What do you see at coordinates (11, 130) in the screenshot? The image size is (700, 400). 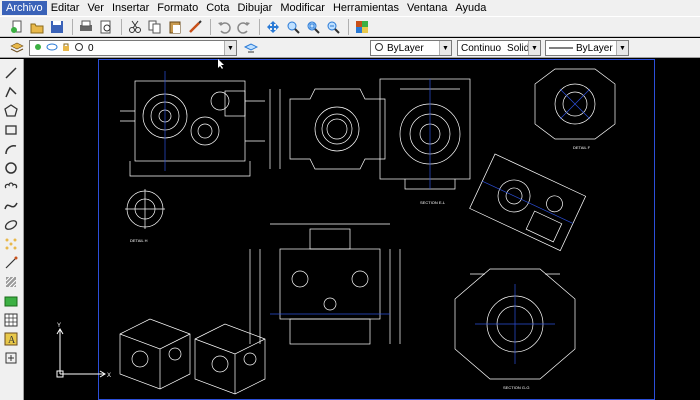 I see `rectangle-icon` at bounding box center [11, 130].